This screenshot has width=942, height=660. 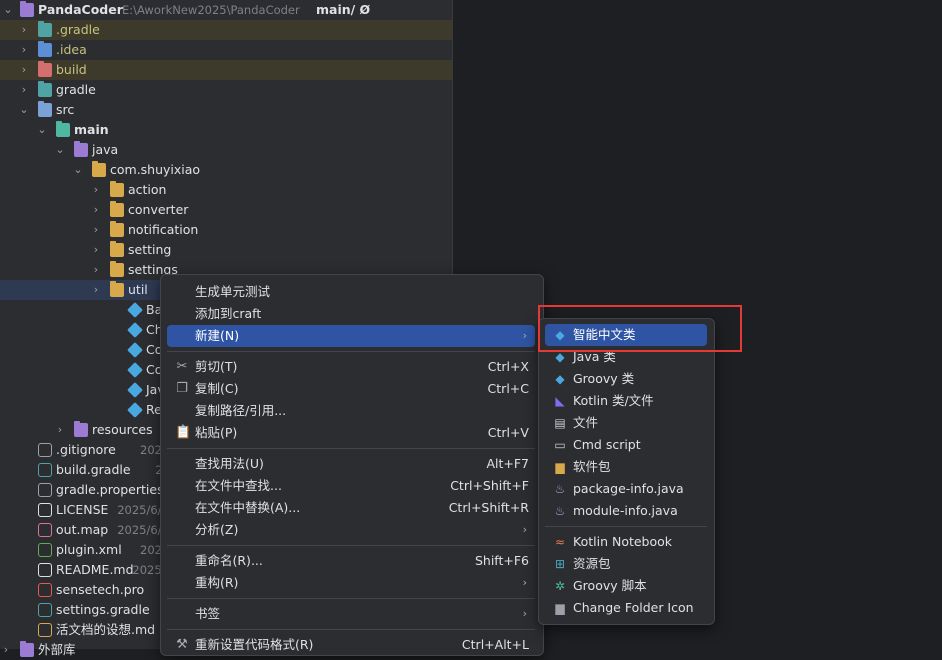 I want to click on menu-item: 📋 粘贴(P) Ctrl+V, so click(x=351, y=433).